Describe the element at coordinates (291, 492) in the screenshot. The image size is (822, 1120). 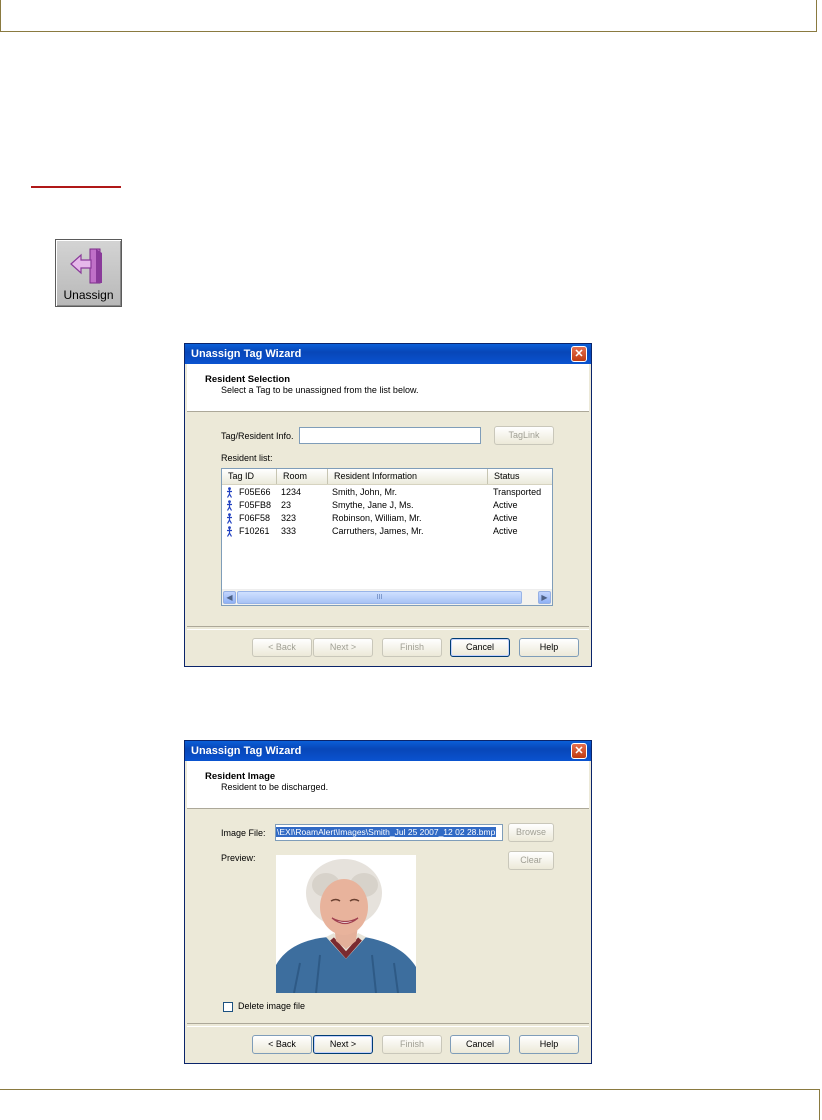
I see `row-room: 1234` at that location.